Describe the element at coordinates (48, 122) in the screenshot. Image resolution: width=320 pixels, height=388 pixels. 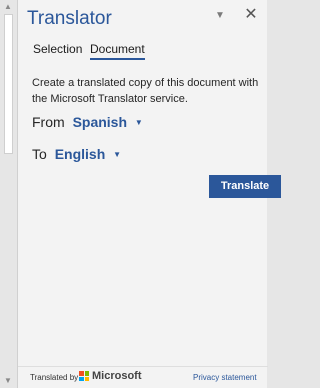
I see `from-label: From` at that location.